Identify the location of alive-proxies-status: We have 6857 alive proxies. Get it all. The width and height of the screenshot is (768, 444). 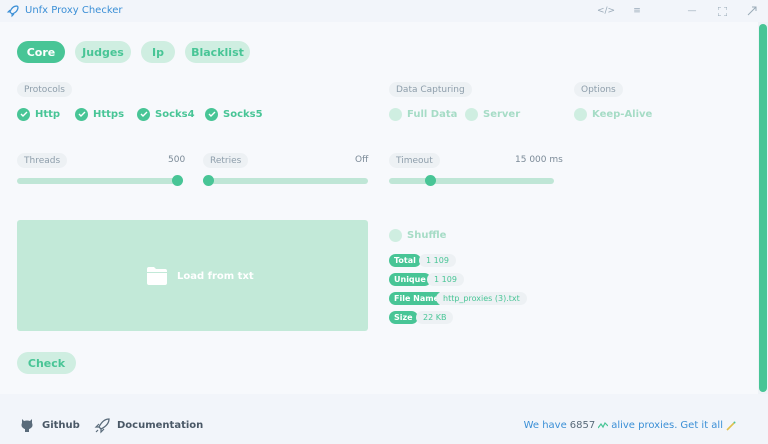
(630, 425).